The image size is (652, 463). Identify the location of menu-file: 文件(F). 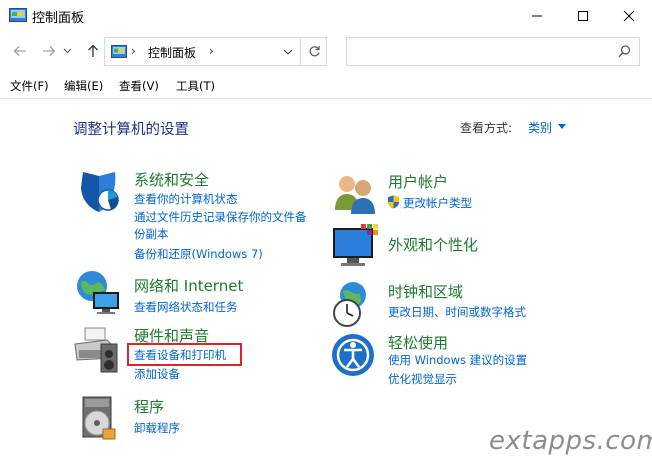
(29, 86).